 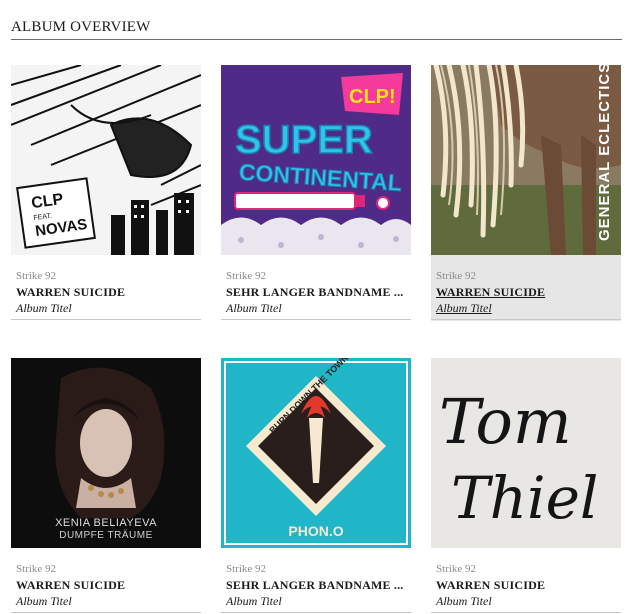 I want to click on cover-text: Thiel, so click(x=524, y=498).